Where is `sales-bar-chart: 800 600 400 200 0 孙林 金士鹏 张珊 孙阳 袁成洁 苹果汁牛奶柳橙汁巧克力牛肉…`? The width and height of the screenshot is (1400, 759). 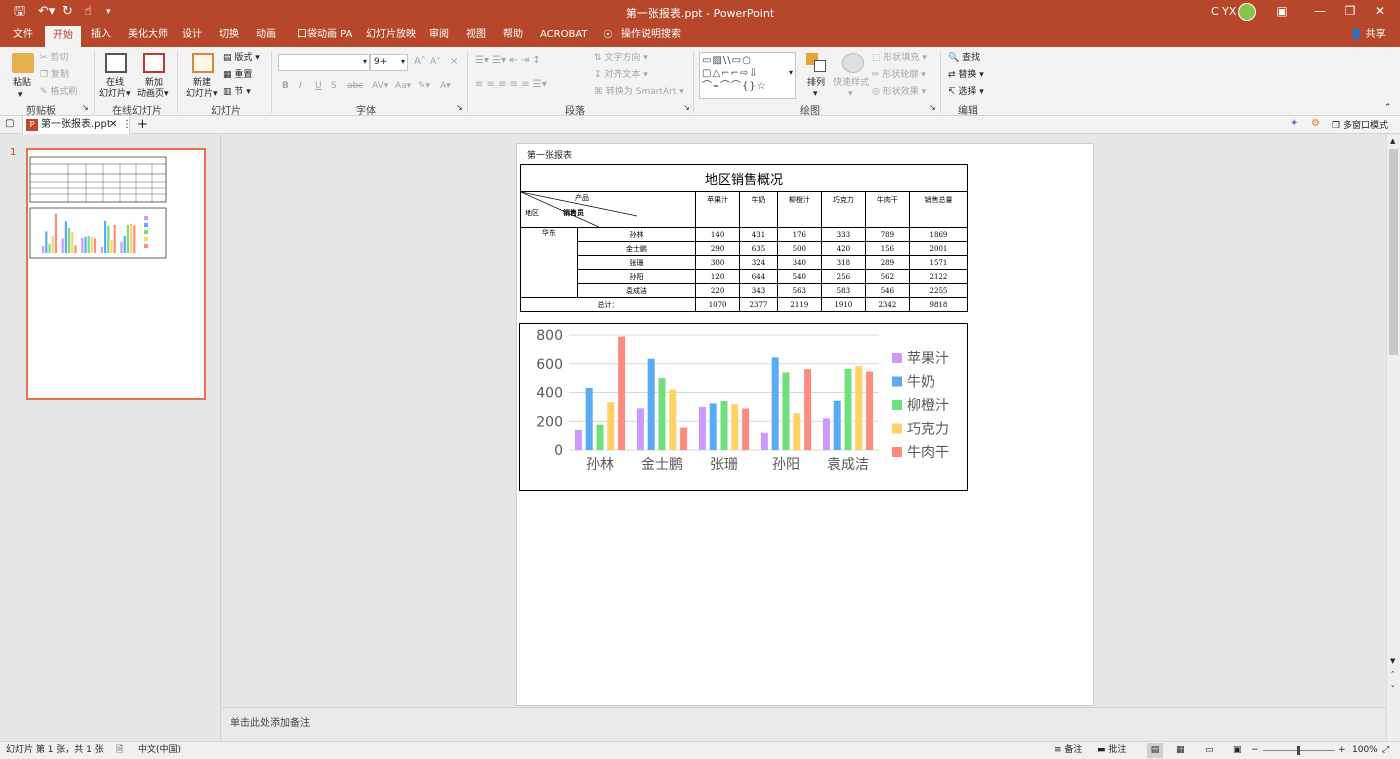 sales-bar-chart: 800 600 400 200 0 孙林 金士鹏 张珊 孙阳 袁成洁 苹果汁牛奶柳橙汁巧克力牛肉… is located at coordinates (743, 407).